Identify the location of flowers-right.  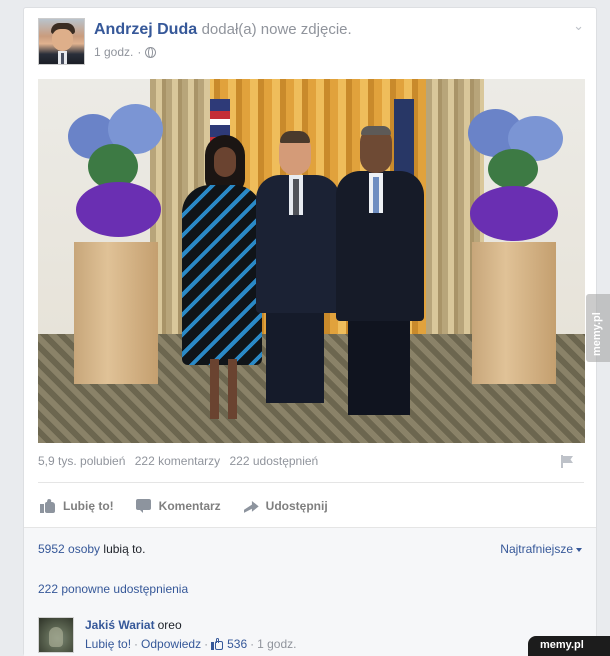
(513, 174).